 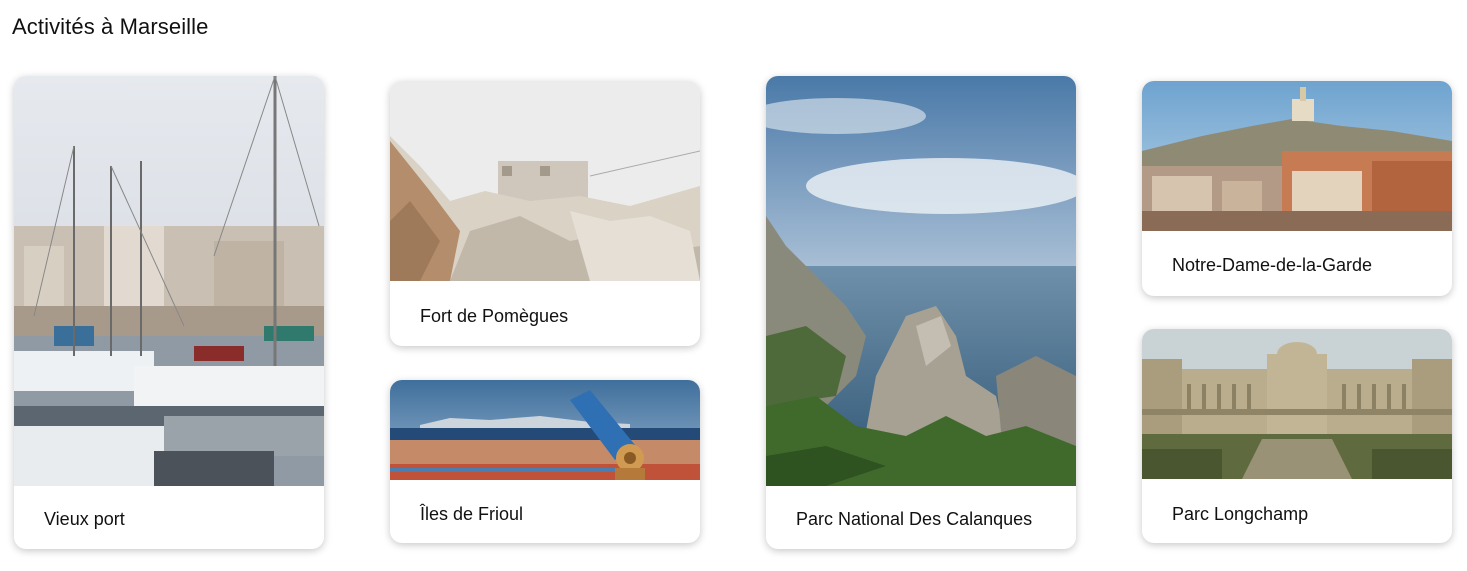 I want to click on iles-de-frioul-photo, so click(x=545, y=430).